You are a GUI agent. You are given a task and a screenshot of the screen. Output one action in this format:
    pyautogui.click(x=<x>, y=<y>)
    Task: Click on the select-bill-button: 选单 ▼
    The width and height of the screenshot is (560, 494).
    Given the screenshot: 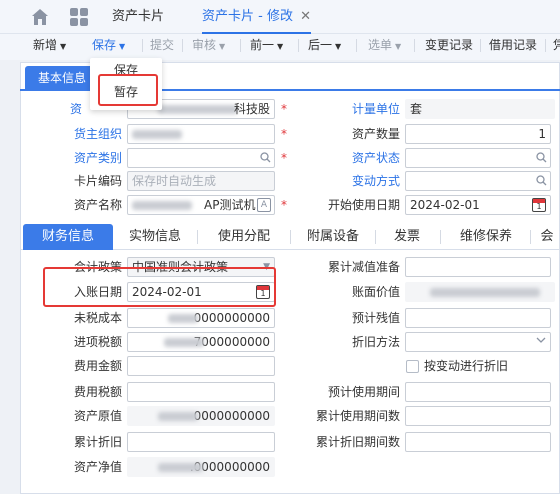 What is the action you would take?
    pyautogui.click(x=384, y=47)
    